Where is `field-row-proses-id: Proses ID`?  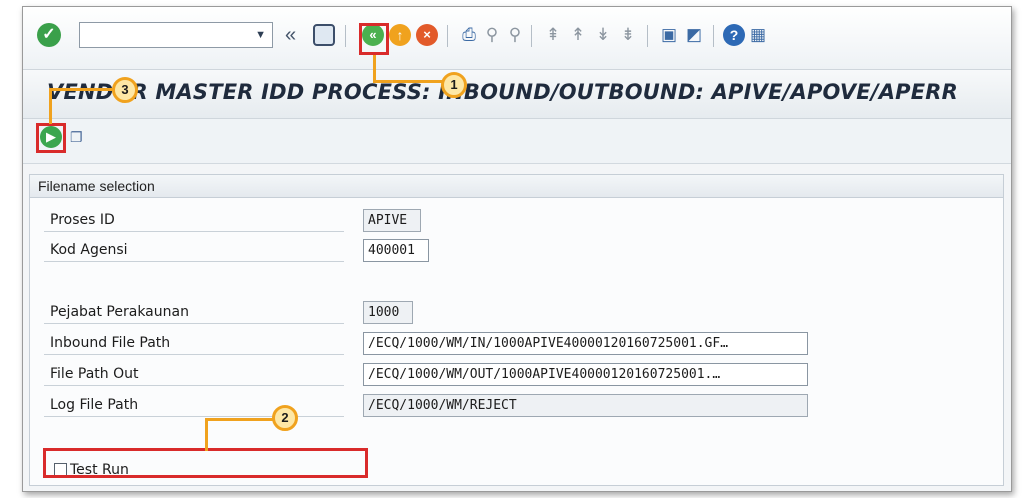
field-row-proses-id: Proses ID is located at coordinates (199, 221).